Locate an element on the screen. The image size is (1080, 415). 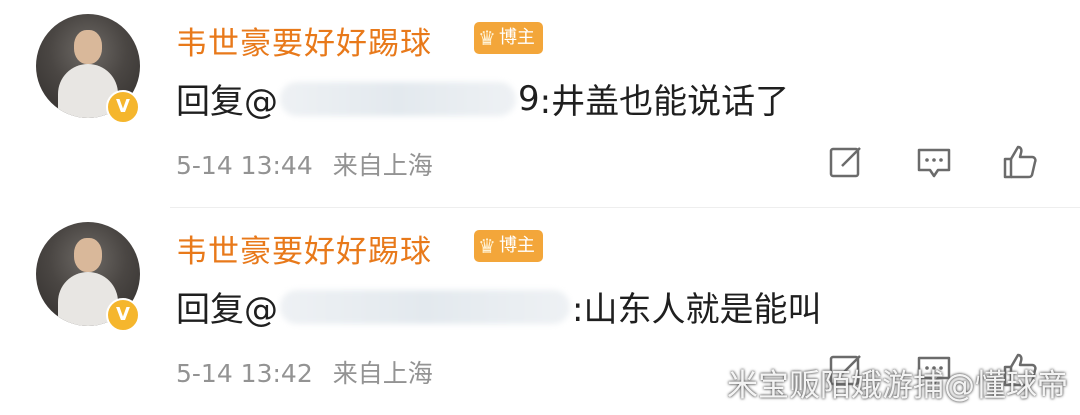
reply-text: 回复@ 9 :井盖也能说话了 is located at coordinates (482, 98).